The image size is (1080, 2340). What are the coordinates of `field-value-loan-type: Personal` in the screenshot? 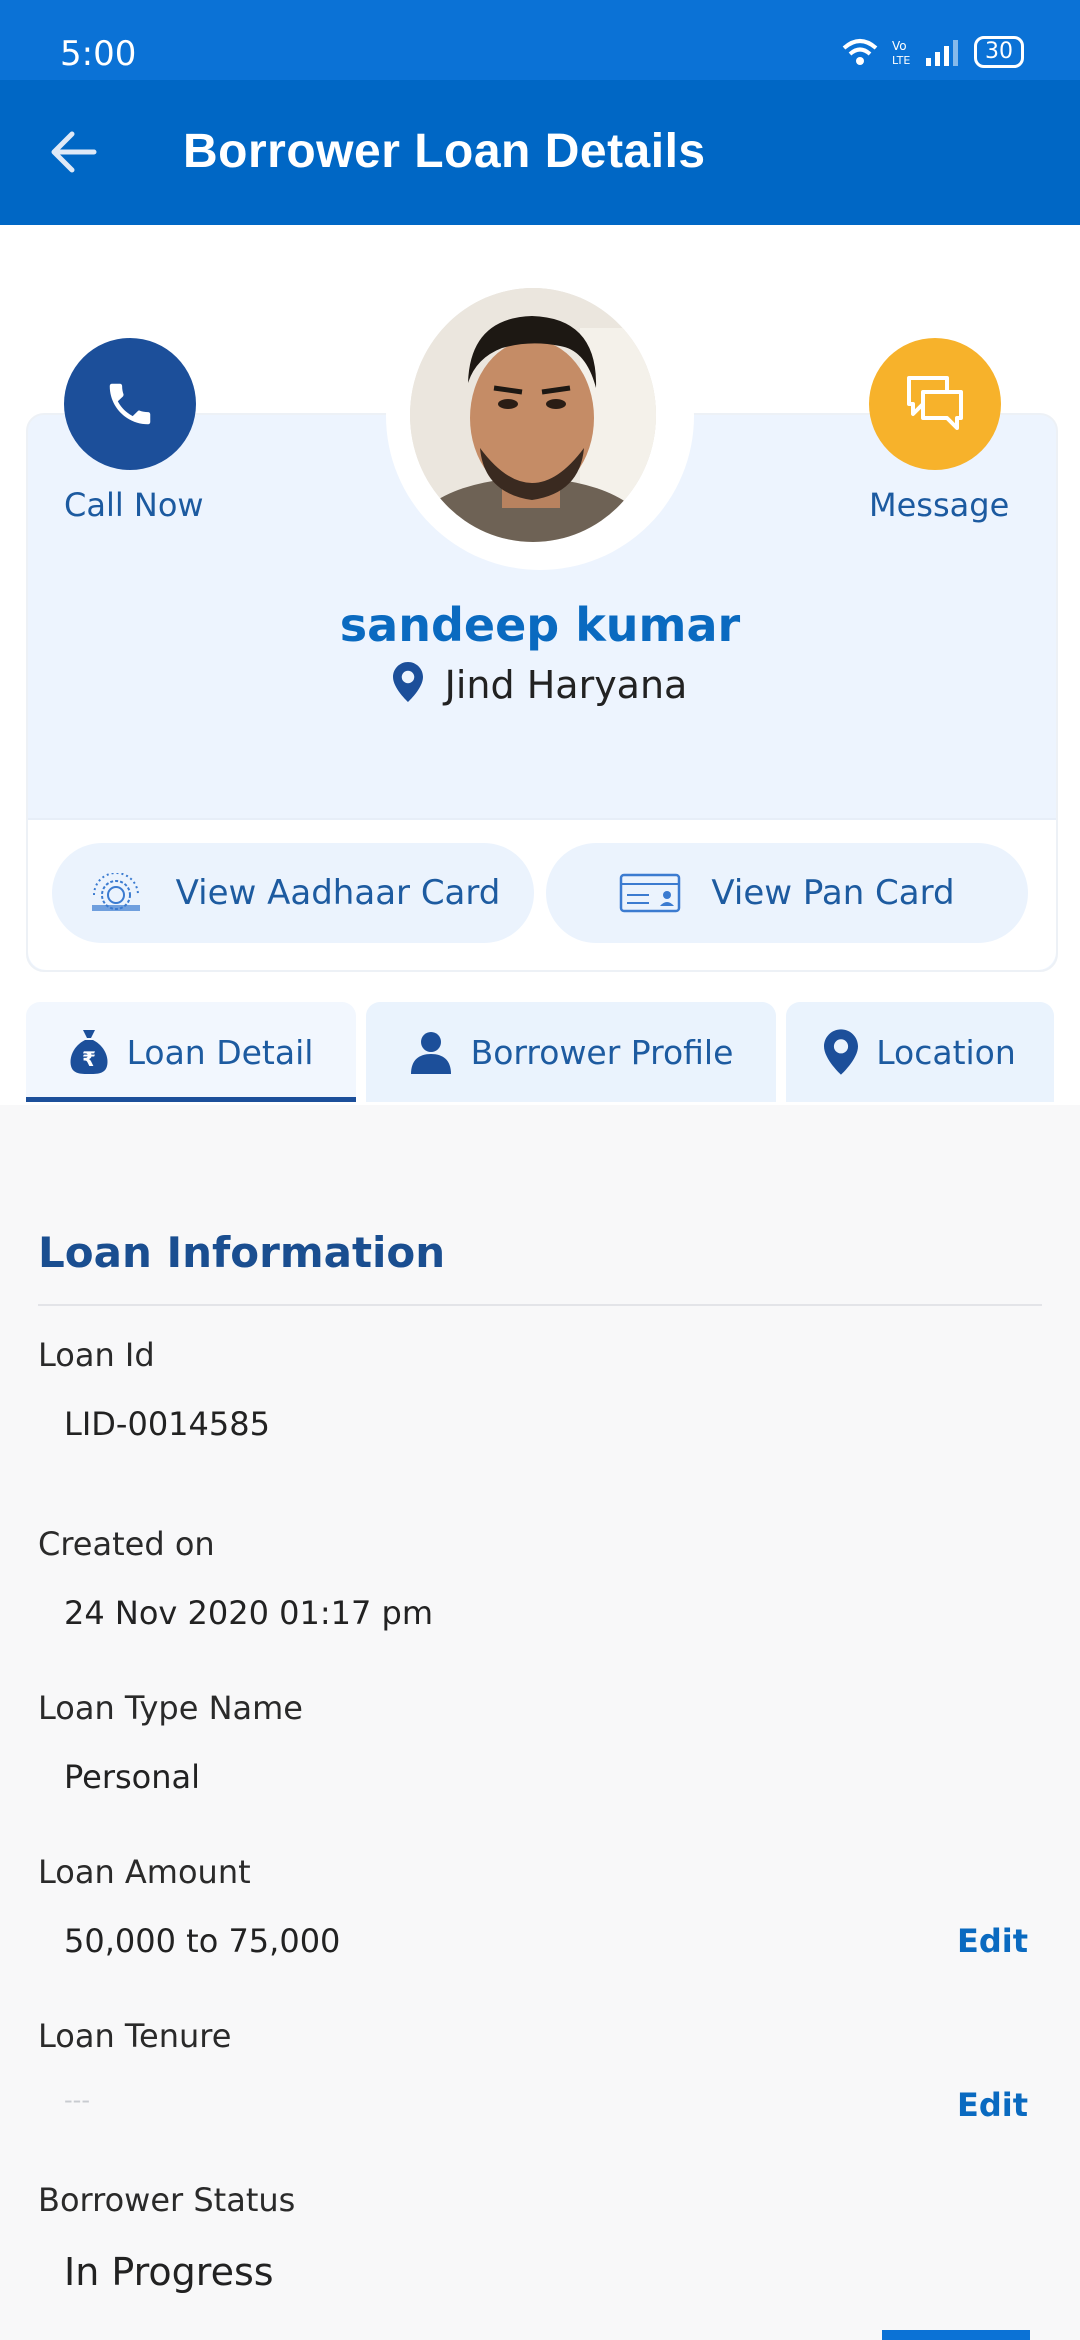 It's located at (132, 1777).